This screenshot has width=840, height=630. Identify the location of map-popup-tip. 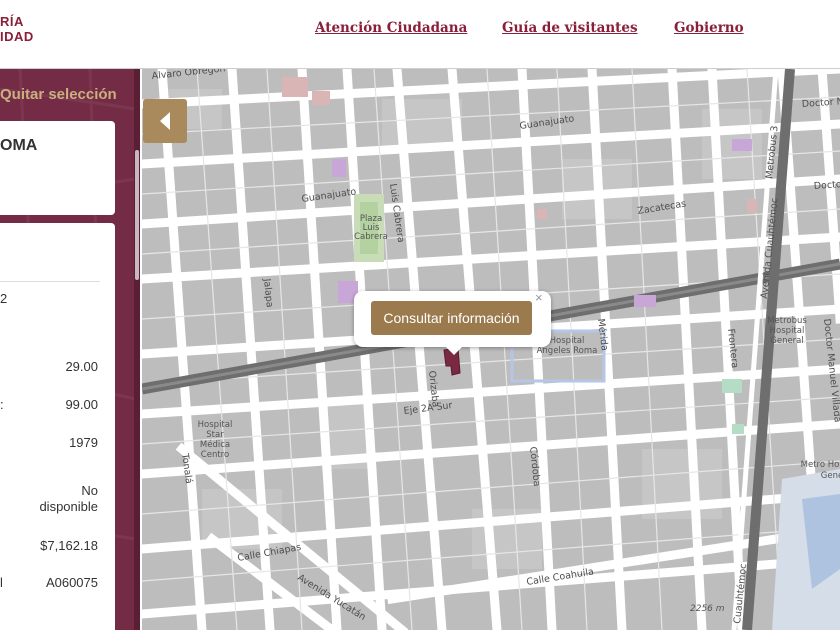
(454, 350).